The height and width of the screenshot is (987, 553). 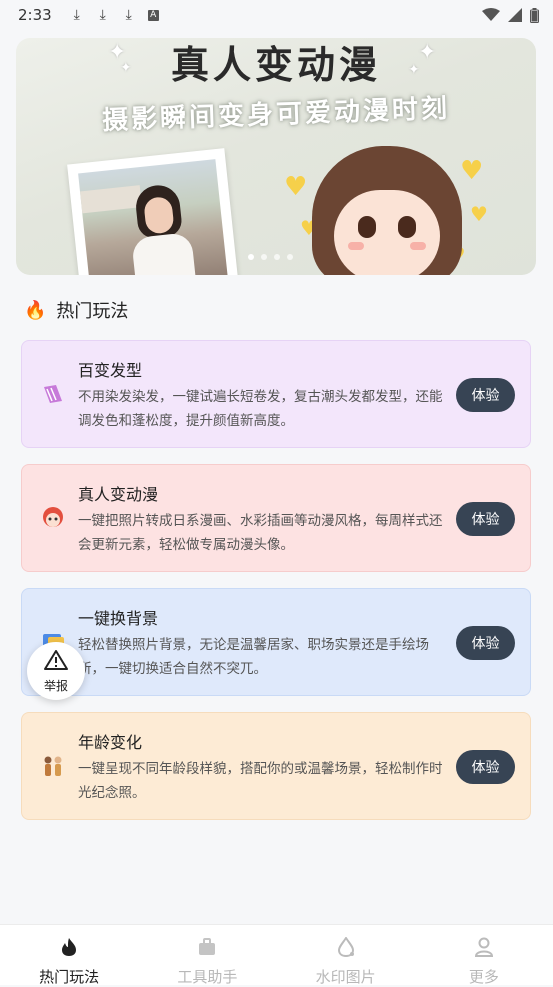 I want to click on anime-face-icon, so click(x=53, y=518).